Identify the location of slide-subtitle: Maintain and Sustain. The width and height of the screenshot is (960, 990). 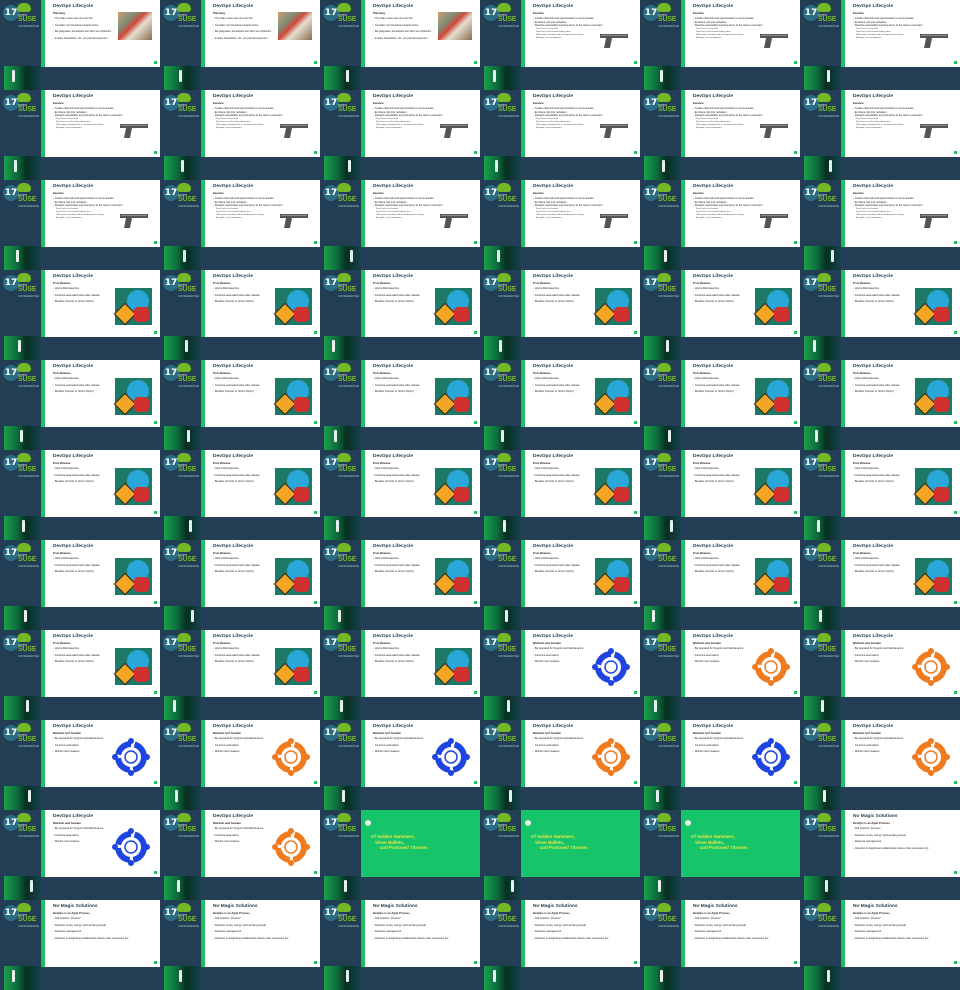
(867, 733).